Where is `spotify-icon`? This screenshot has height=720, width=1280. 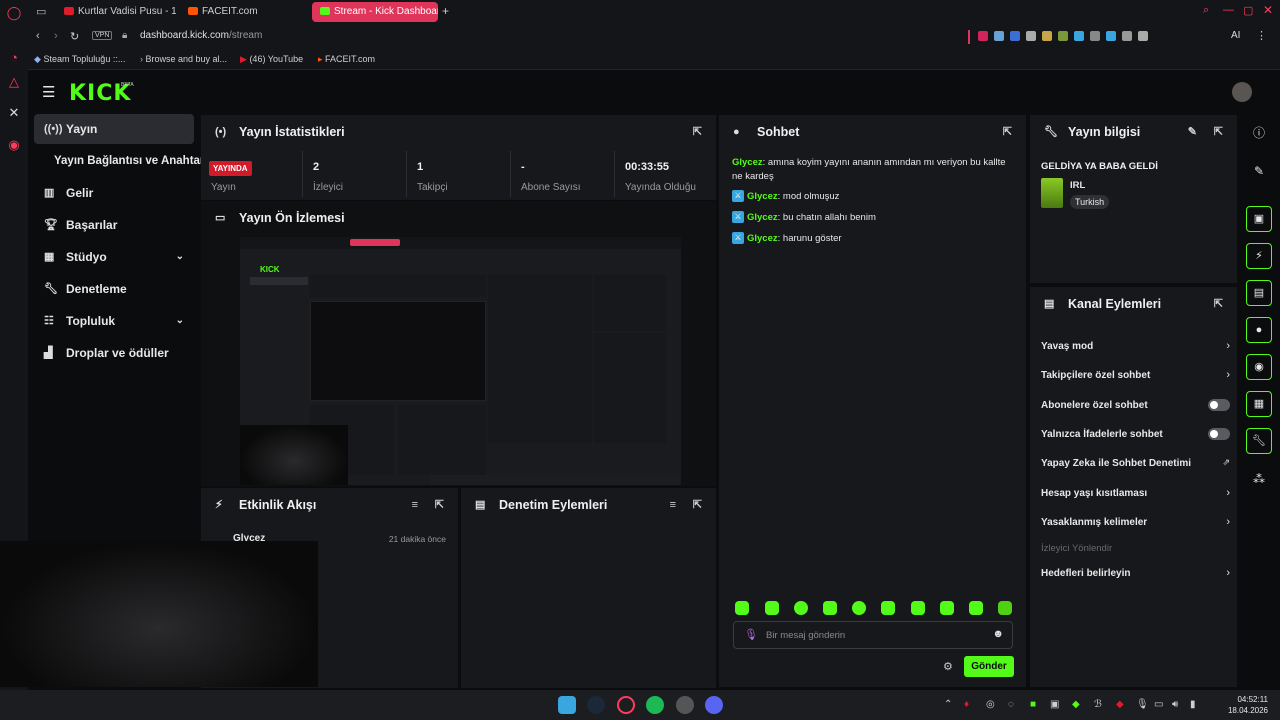 spotify-icon is located at coordinates (655, 705).